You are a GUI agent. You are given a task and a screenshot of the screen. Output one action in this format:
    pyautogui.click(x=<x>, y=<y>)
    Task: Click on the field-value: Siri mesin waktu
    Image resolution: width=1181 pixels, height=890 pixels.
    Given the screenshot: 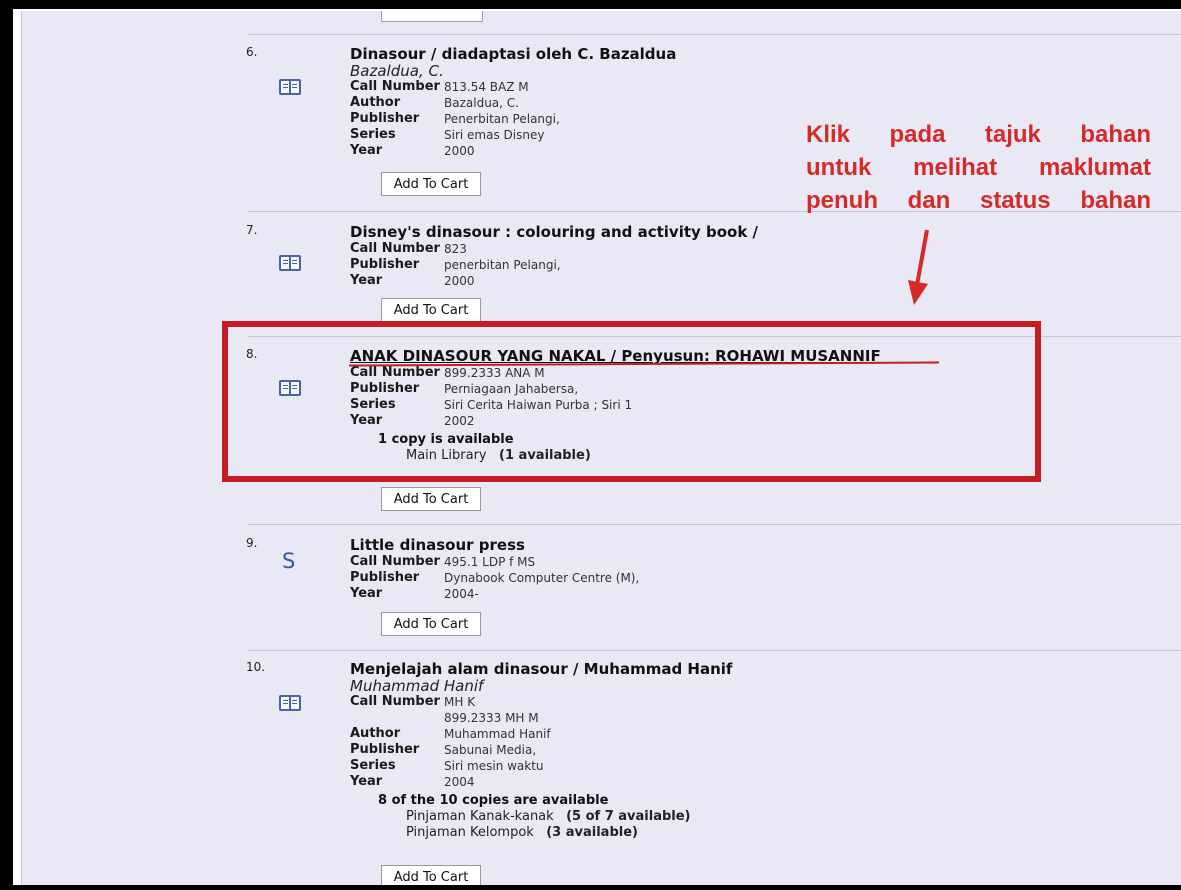 What is the action you would take?
    pyautogui.click(x=494, y=766)
    